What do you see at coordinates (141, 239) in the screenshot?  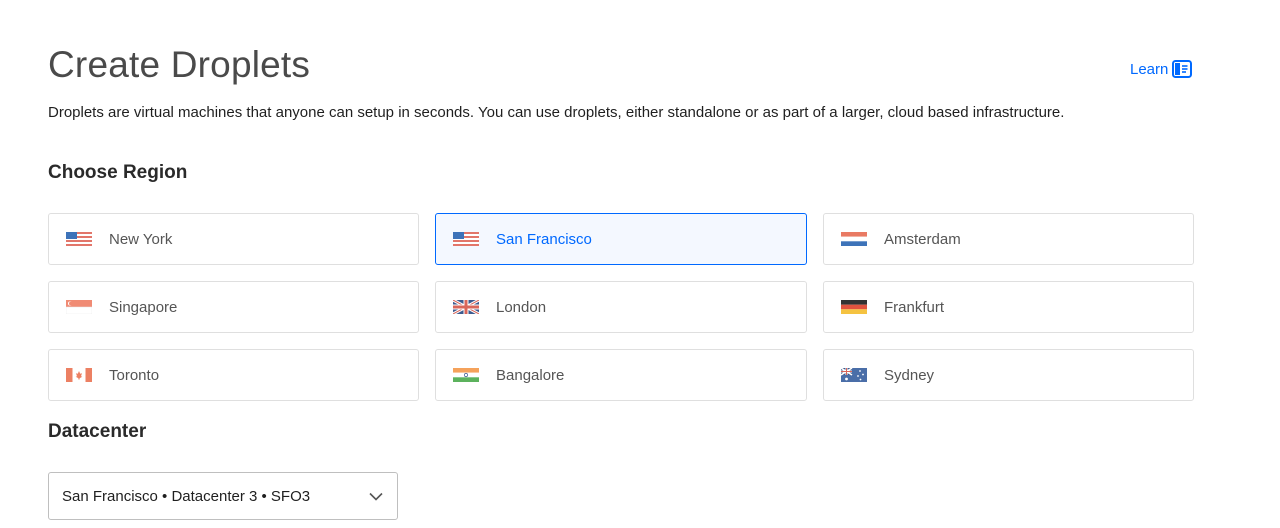 I see `region-label: New York` at bounding box center [141, 239].